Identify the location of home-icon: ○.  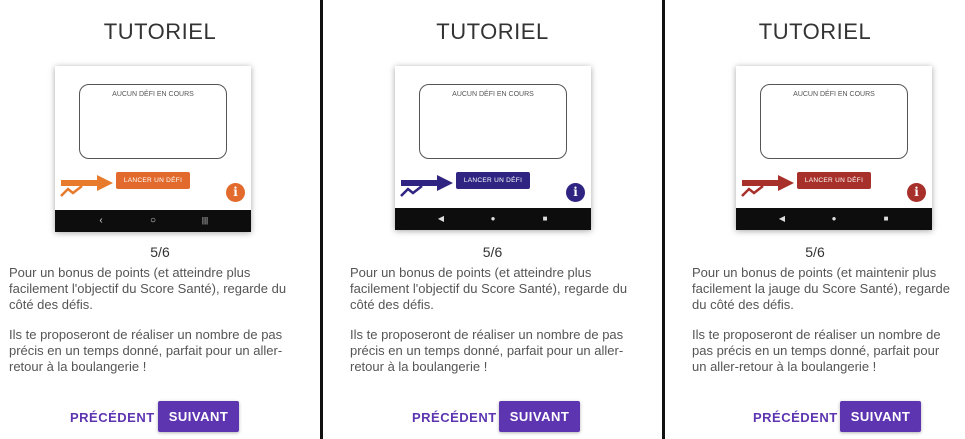
(153, 221).